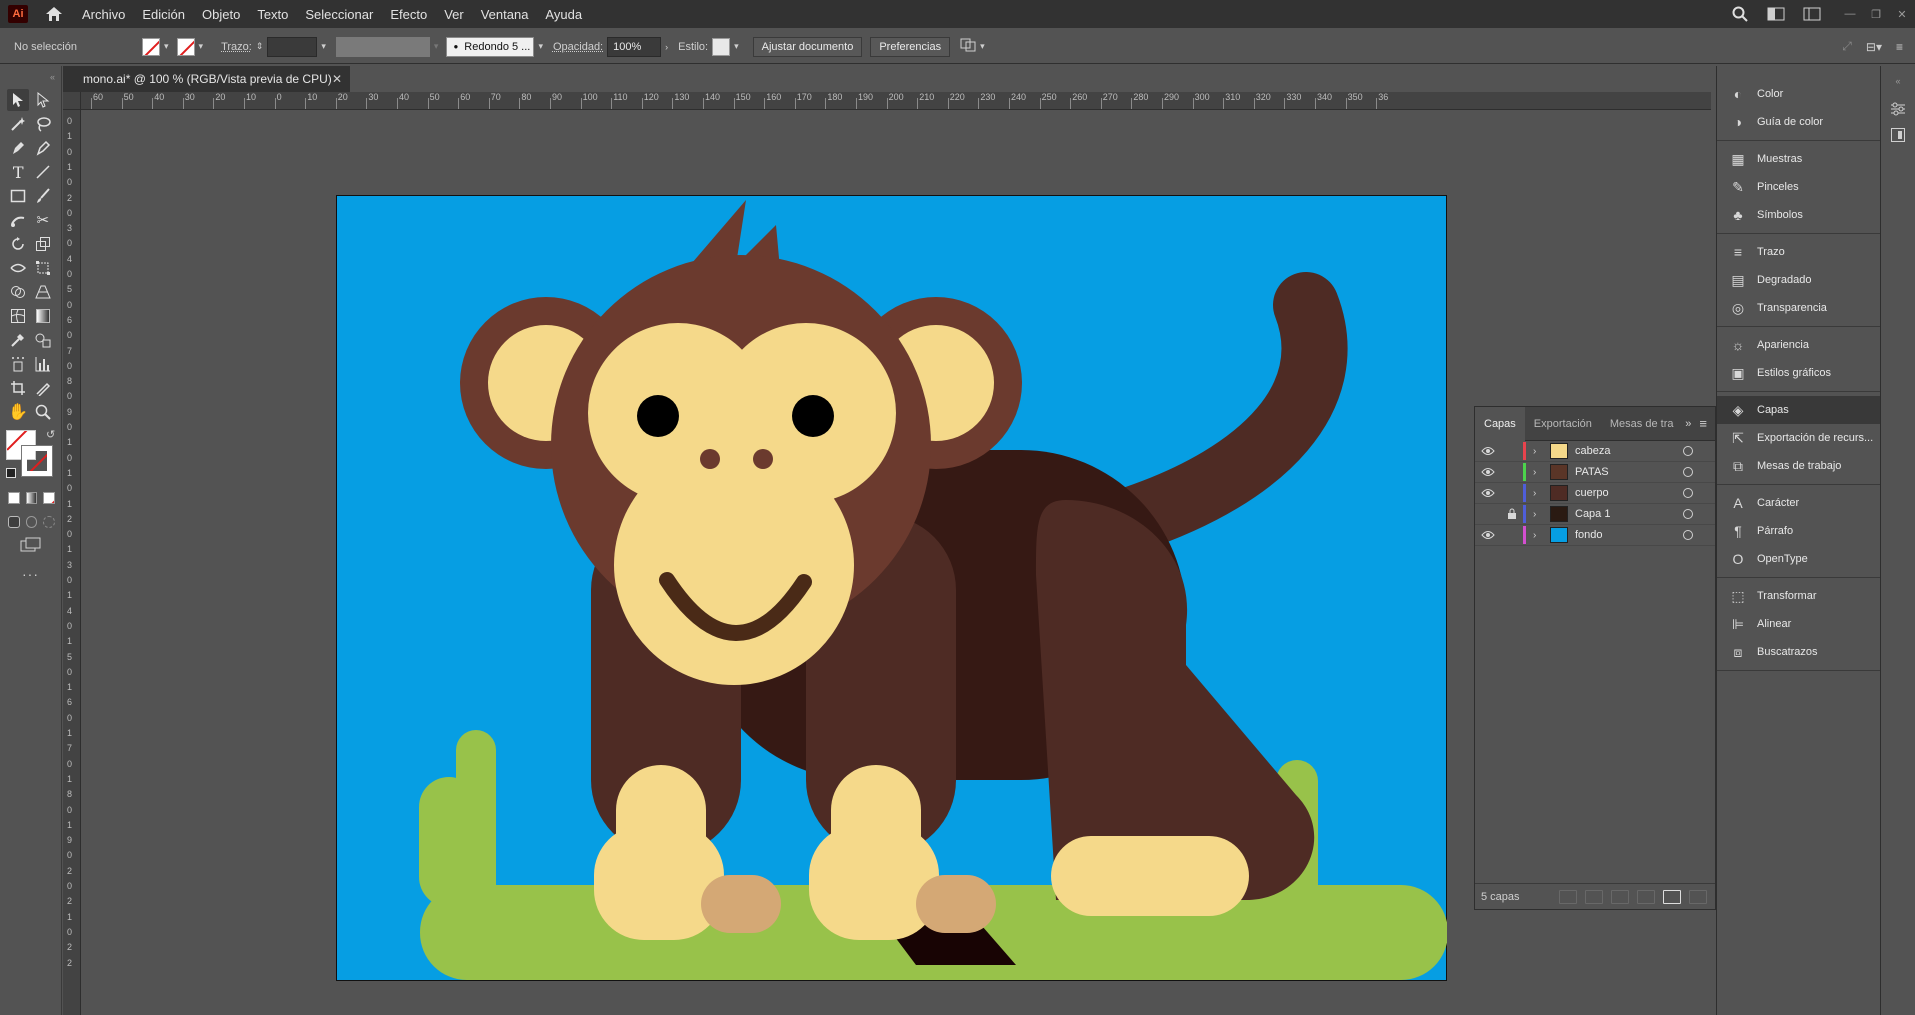 This screenshot has height=1015, width=1915. What do you see at coordinates (1798, 503) in the screenshot?
I see `dock-item-character: A Carácter` at bounding box center [1798, 503].